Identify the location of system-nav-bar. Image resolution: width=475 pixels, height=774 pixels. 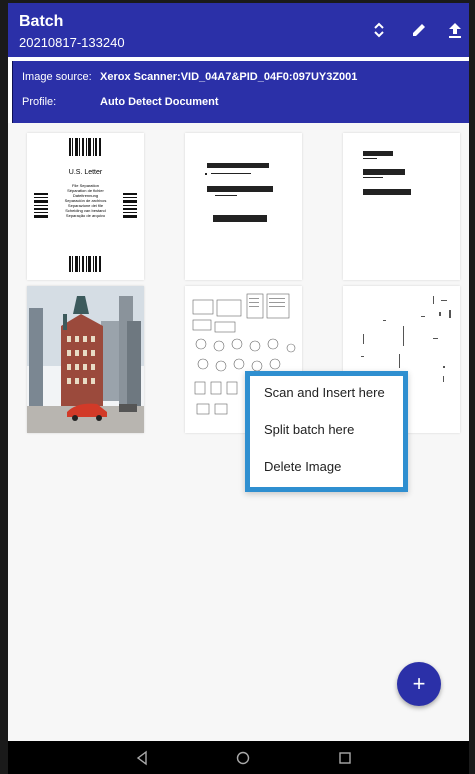
(238, 757).